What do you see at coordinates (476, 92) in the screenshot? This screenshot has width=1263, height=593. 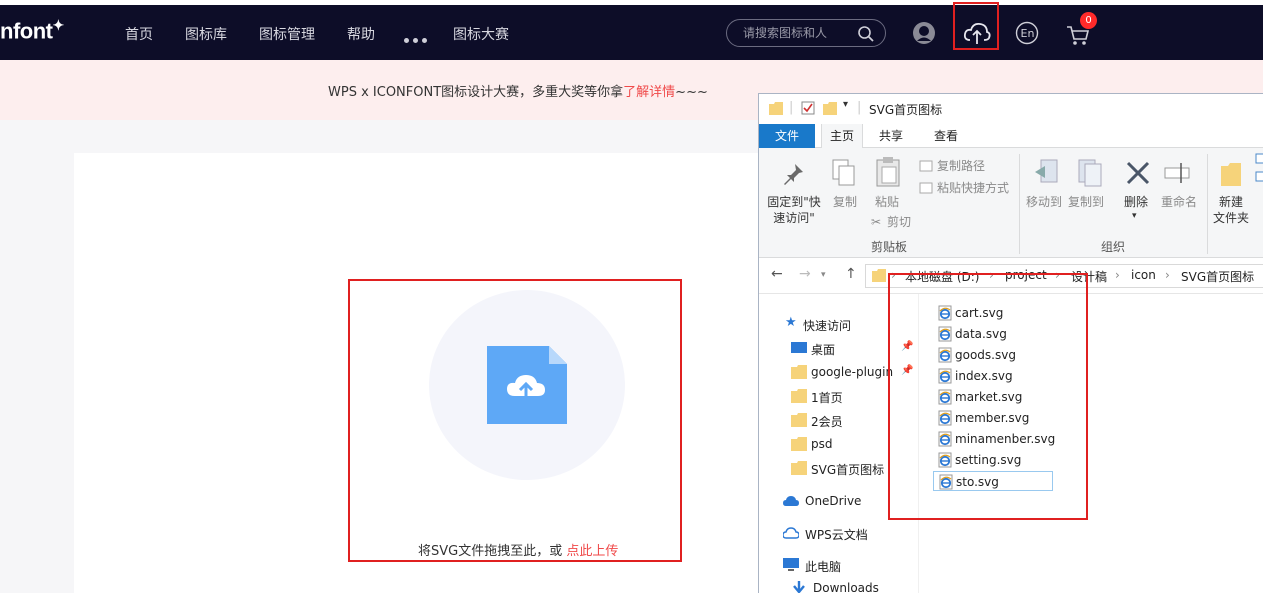 I see `banner-message: WPS x ICONFONT图标设计大赛，多重大奖等你拿` at bounding box center [476, 92].